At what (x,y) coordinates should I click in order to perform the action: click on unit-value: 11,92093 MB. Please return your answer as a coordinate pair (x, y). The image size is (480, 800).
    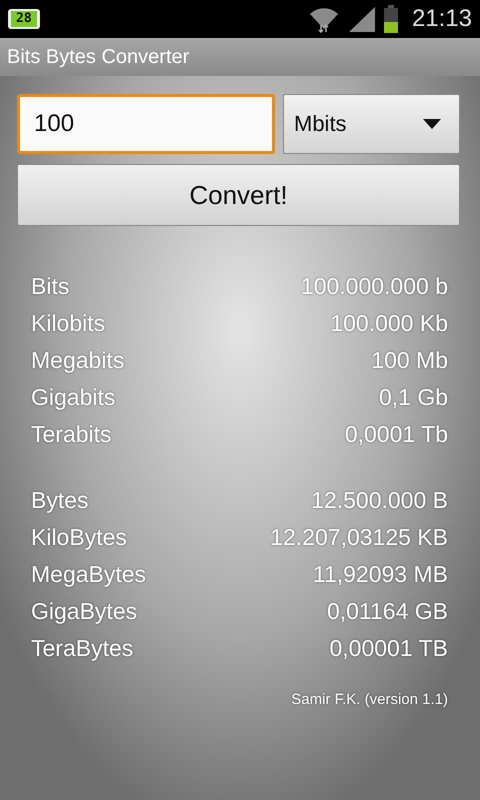
    Looking at the image, I should click on (380, 574).